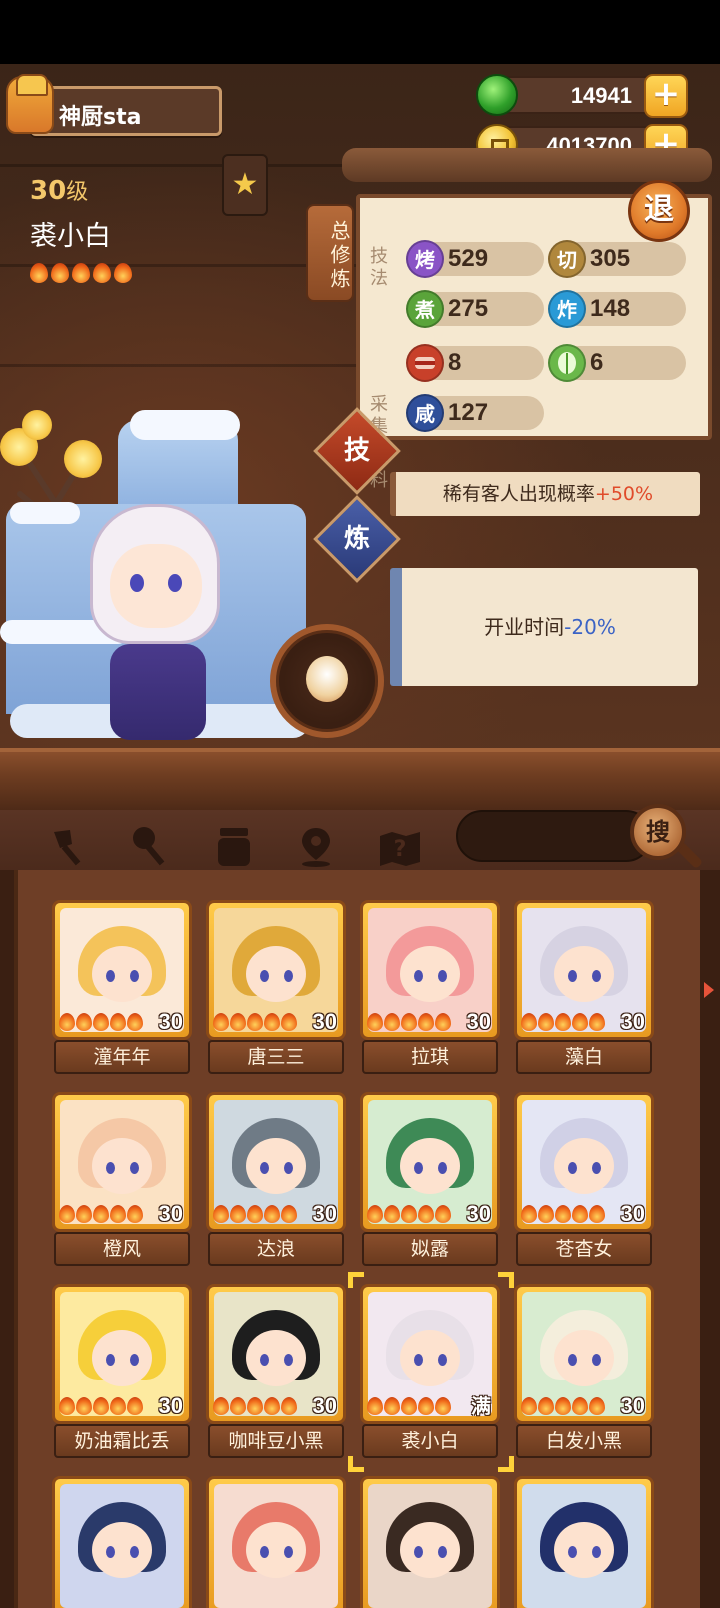 This screenshot has width=720, height=1608. What do you see at coordinates (554, 836) in the screenshot?
I see `search-input` at bounding box center [554, 836].